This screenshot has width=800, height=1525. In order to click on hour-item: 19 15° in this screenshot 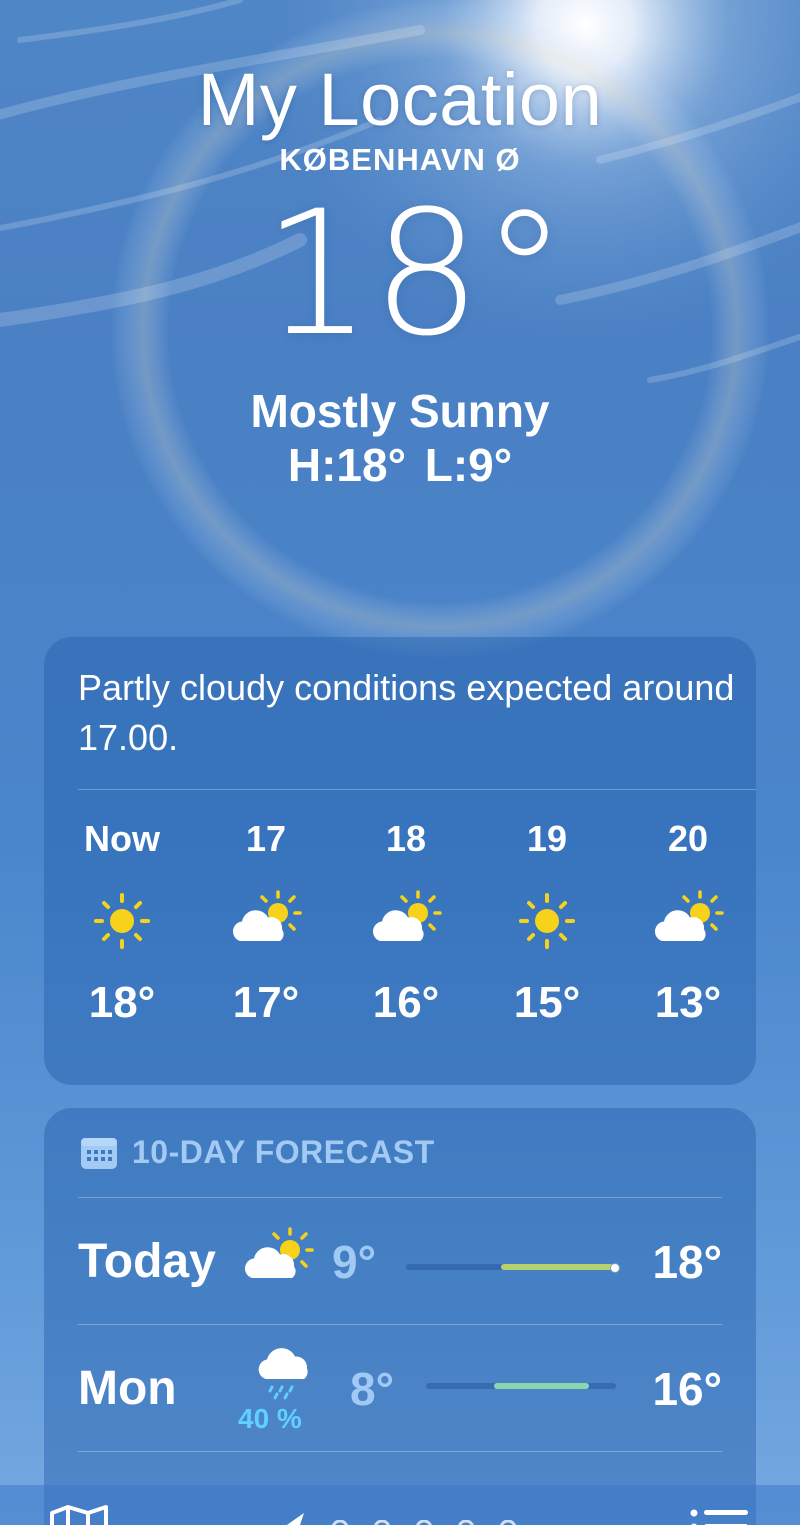, I will do `click(547, 923)`.